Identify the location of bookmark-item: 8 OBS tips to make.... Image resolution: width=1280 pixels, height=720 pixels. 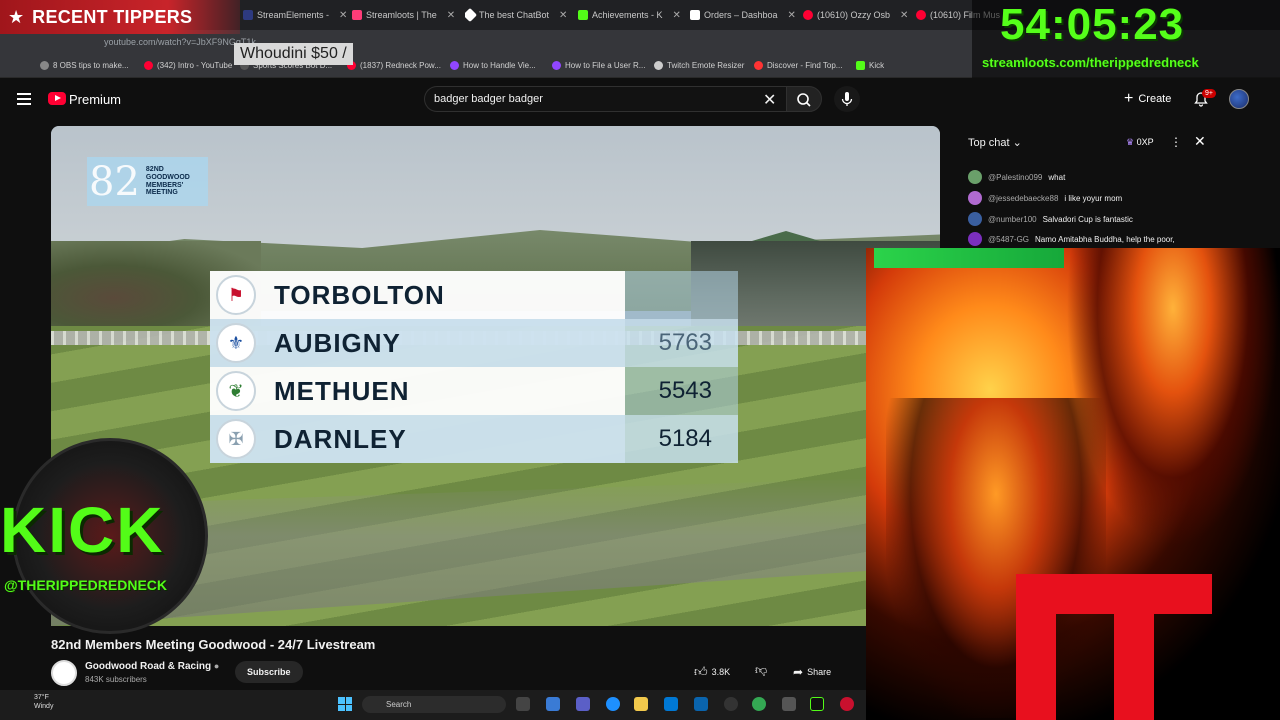
(84, 65).